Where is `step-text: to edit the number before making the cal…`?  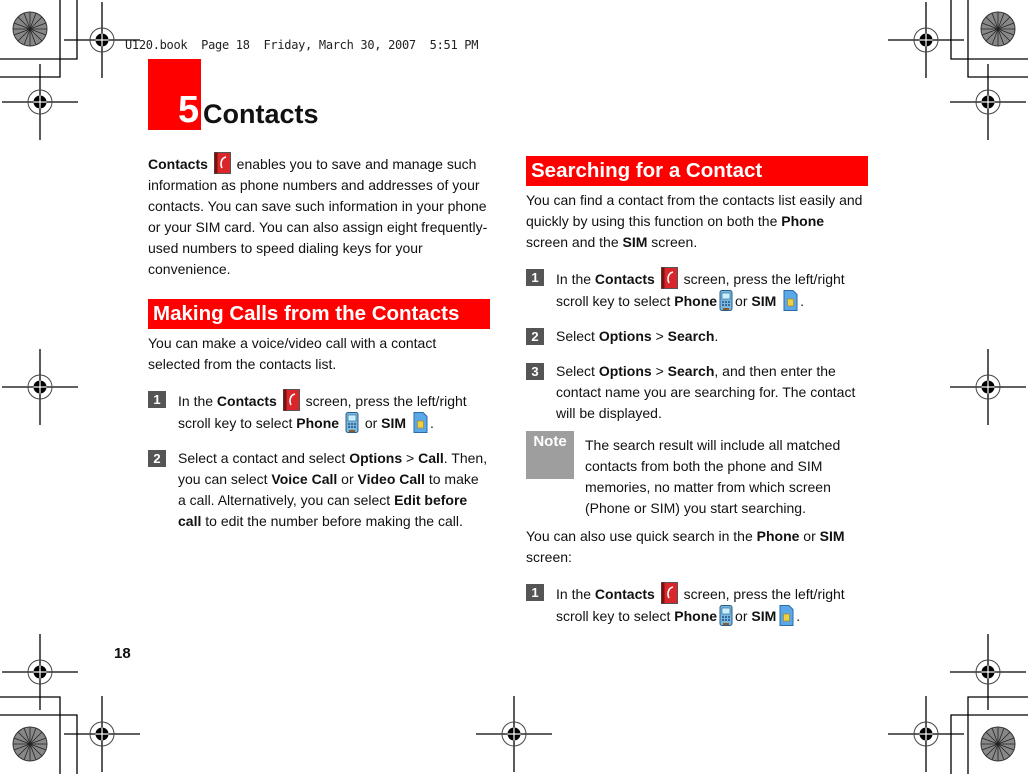
step-text: to edit the number before making the cal… is located at coordinates (332, 521).